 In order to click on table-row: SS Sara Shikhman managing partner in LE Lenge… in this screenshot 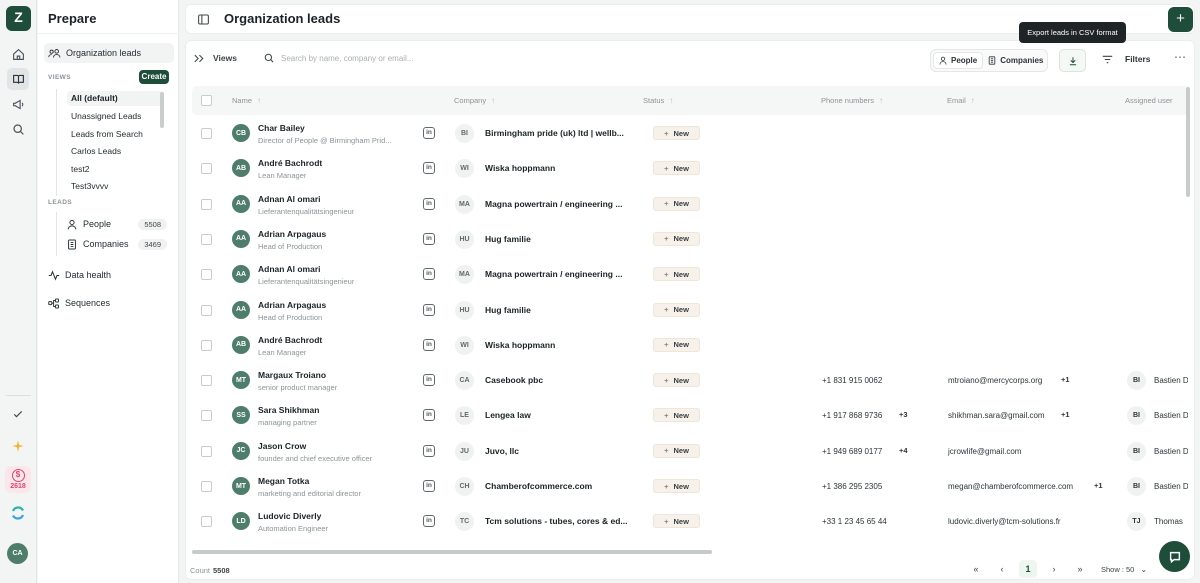, I will do `click(691, 415)`.